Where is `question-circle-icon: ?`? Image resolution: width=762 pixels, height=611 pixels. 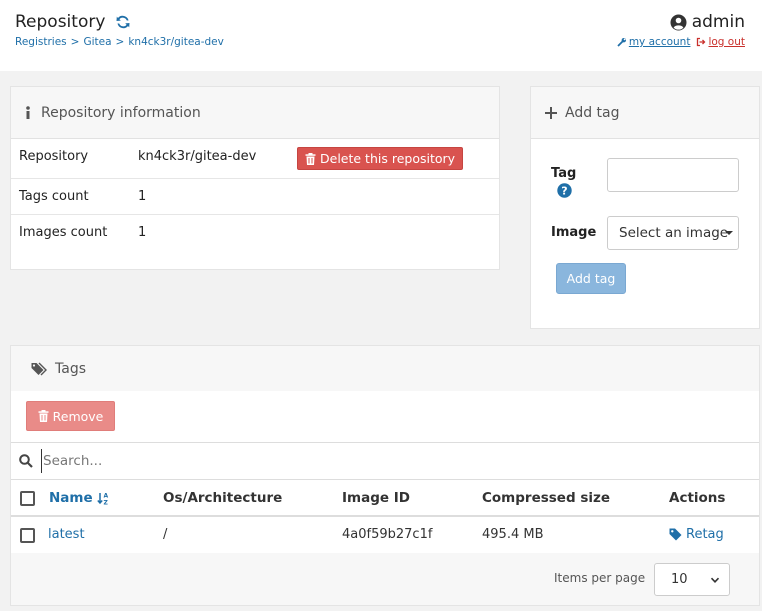 question-circle-icon: ? is located at coordinates (564, 190).